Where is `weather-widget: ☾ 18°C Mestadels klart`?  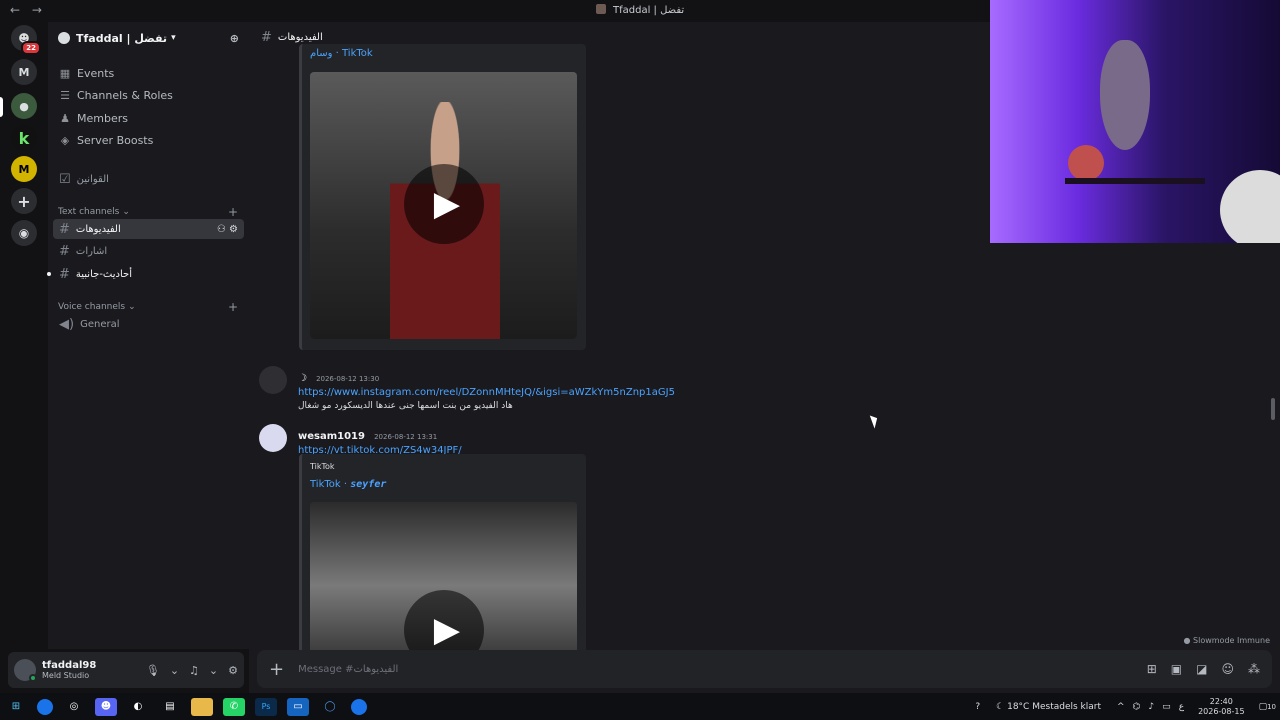
weather-widget: ☾ 18°C Mestadels klart is located at coordinates (1048, 707).